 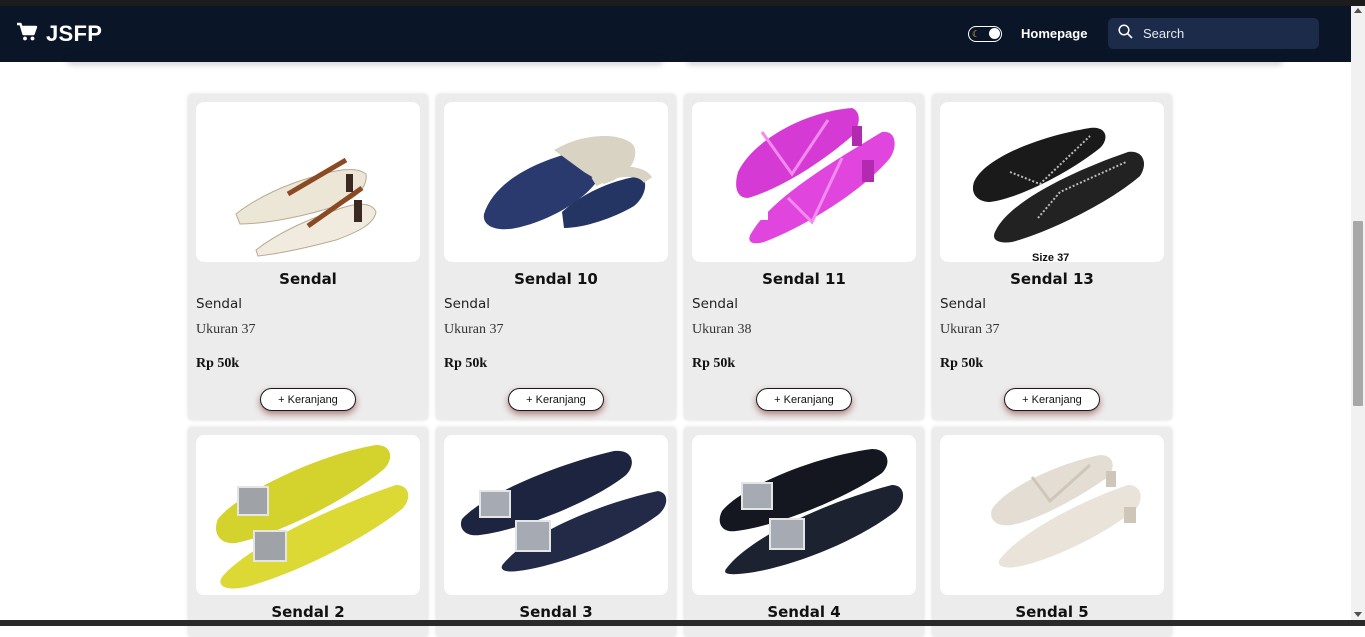 I want to click on scroll-down-arrow-icon, so click(x=1358, y=614).